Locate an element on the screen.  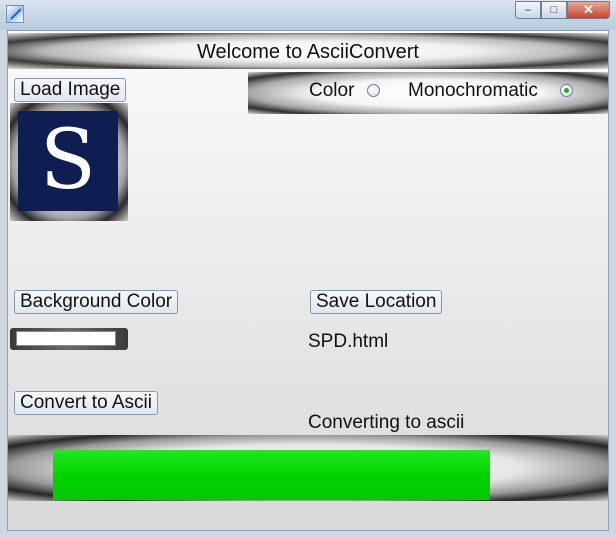
progress-fill is located at coordinates (271, 475).